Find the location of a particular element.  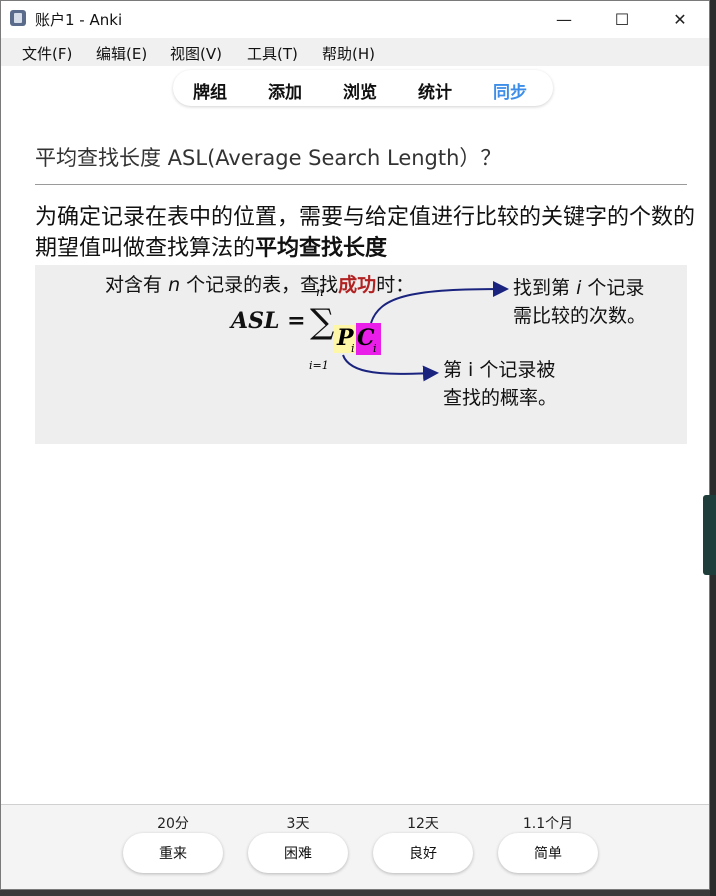

toolbar-browse: 浏览 is located at coordinates (360, 90).